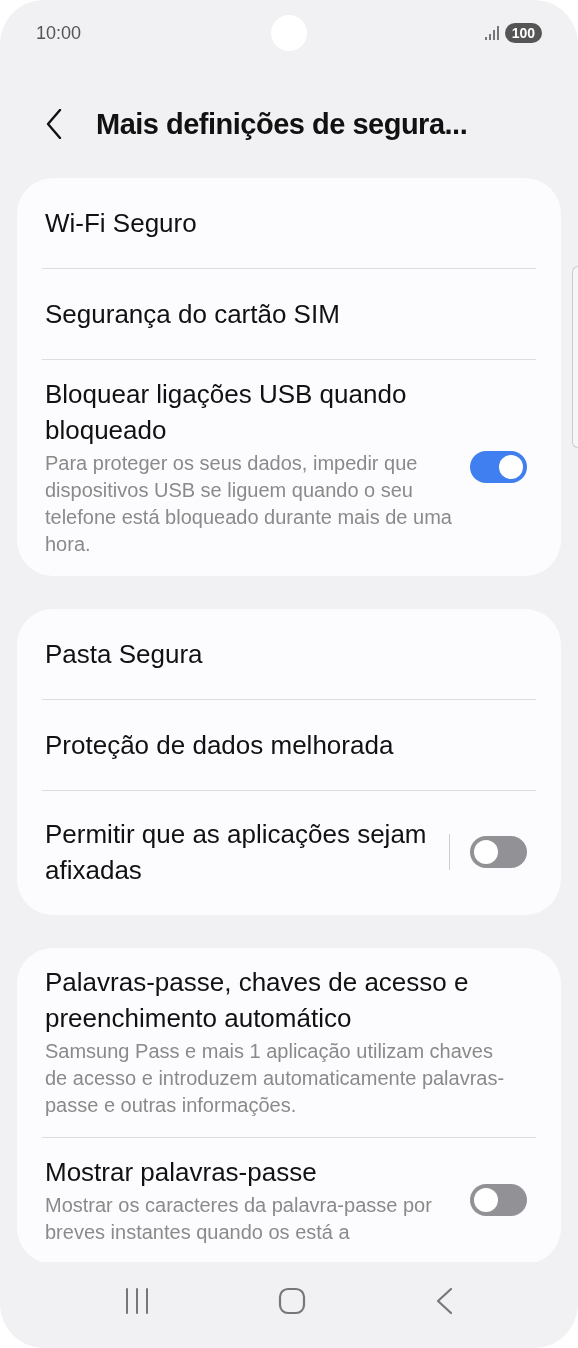  I want to click on setting-title: Proteção de dados melhorada, so click(277, 745).